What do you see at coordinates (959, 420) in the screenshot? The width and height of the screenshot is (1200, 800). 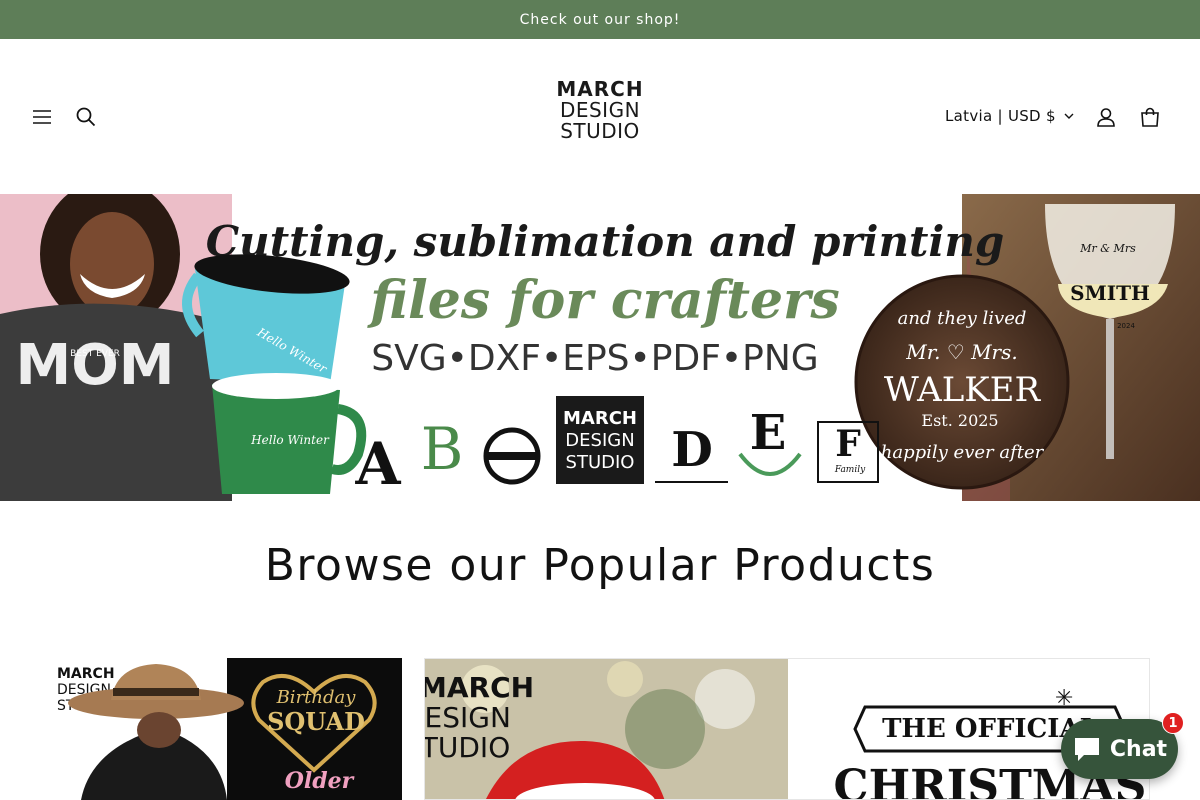 I see `plaque-est: Est. 2025` at bounding box center [959, 420].